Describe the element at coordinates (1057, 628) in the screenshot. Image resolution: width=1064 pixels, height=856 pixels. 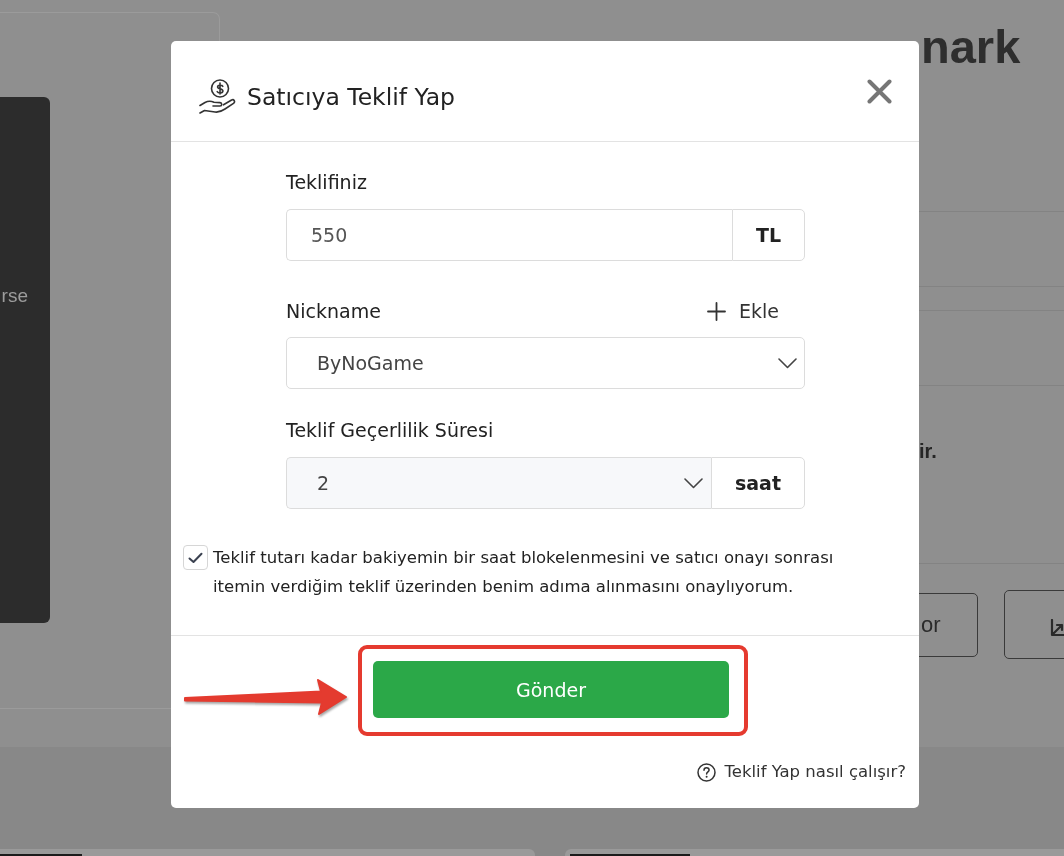
I see `line-chart-icon` at that location.